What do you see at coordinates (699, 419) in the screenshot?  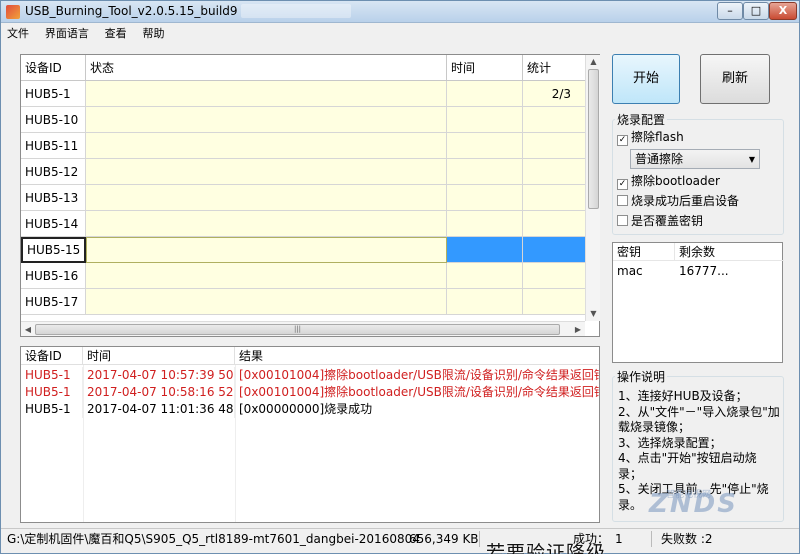 I see `help-line: 2、从"文件"－"导入烧录包"加载烧录镜像；` at bounding box center [699, 419].